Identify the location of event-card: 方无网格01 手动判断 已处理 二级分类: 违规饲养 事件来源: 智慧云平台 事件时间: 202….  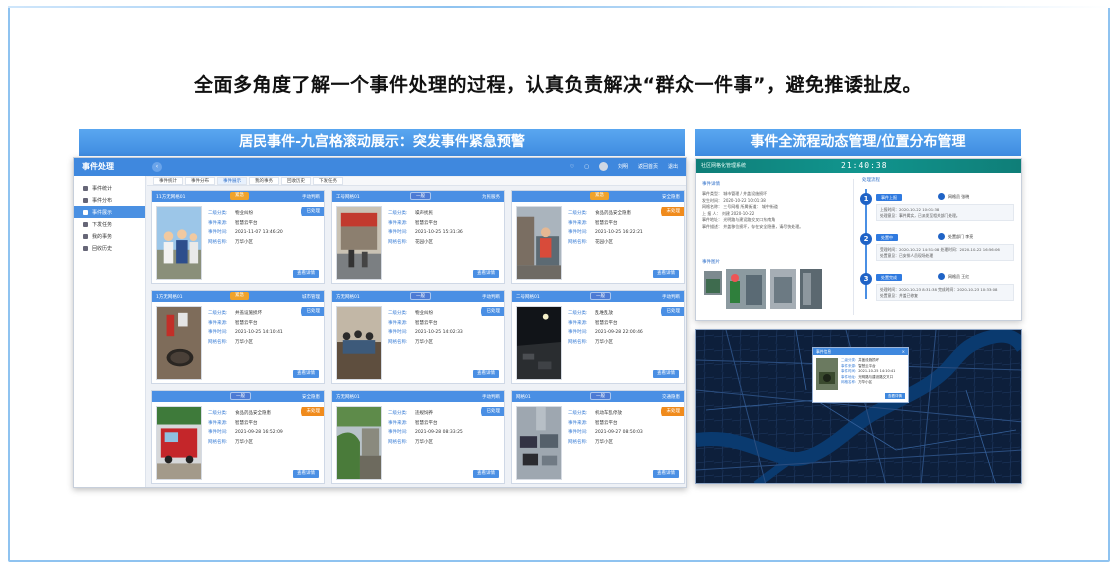
(418, 437).